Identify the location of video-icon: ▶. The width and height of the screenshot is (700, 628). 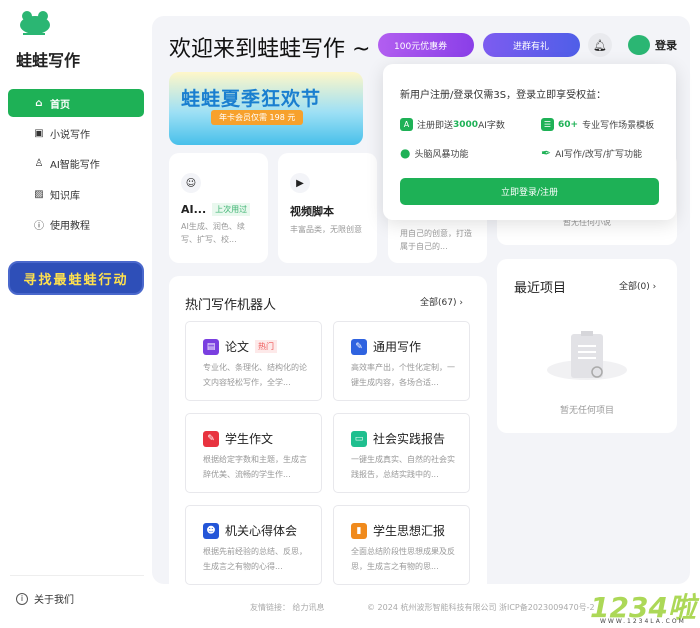
(300, 183).